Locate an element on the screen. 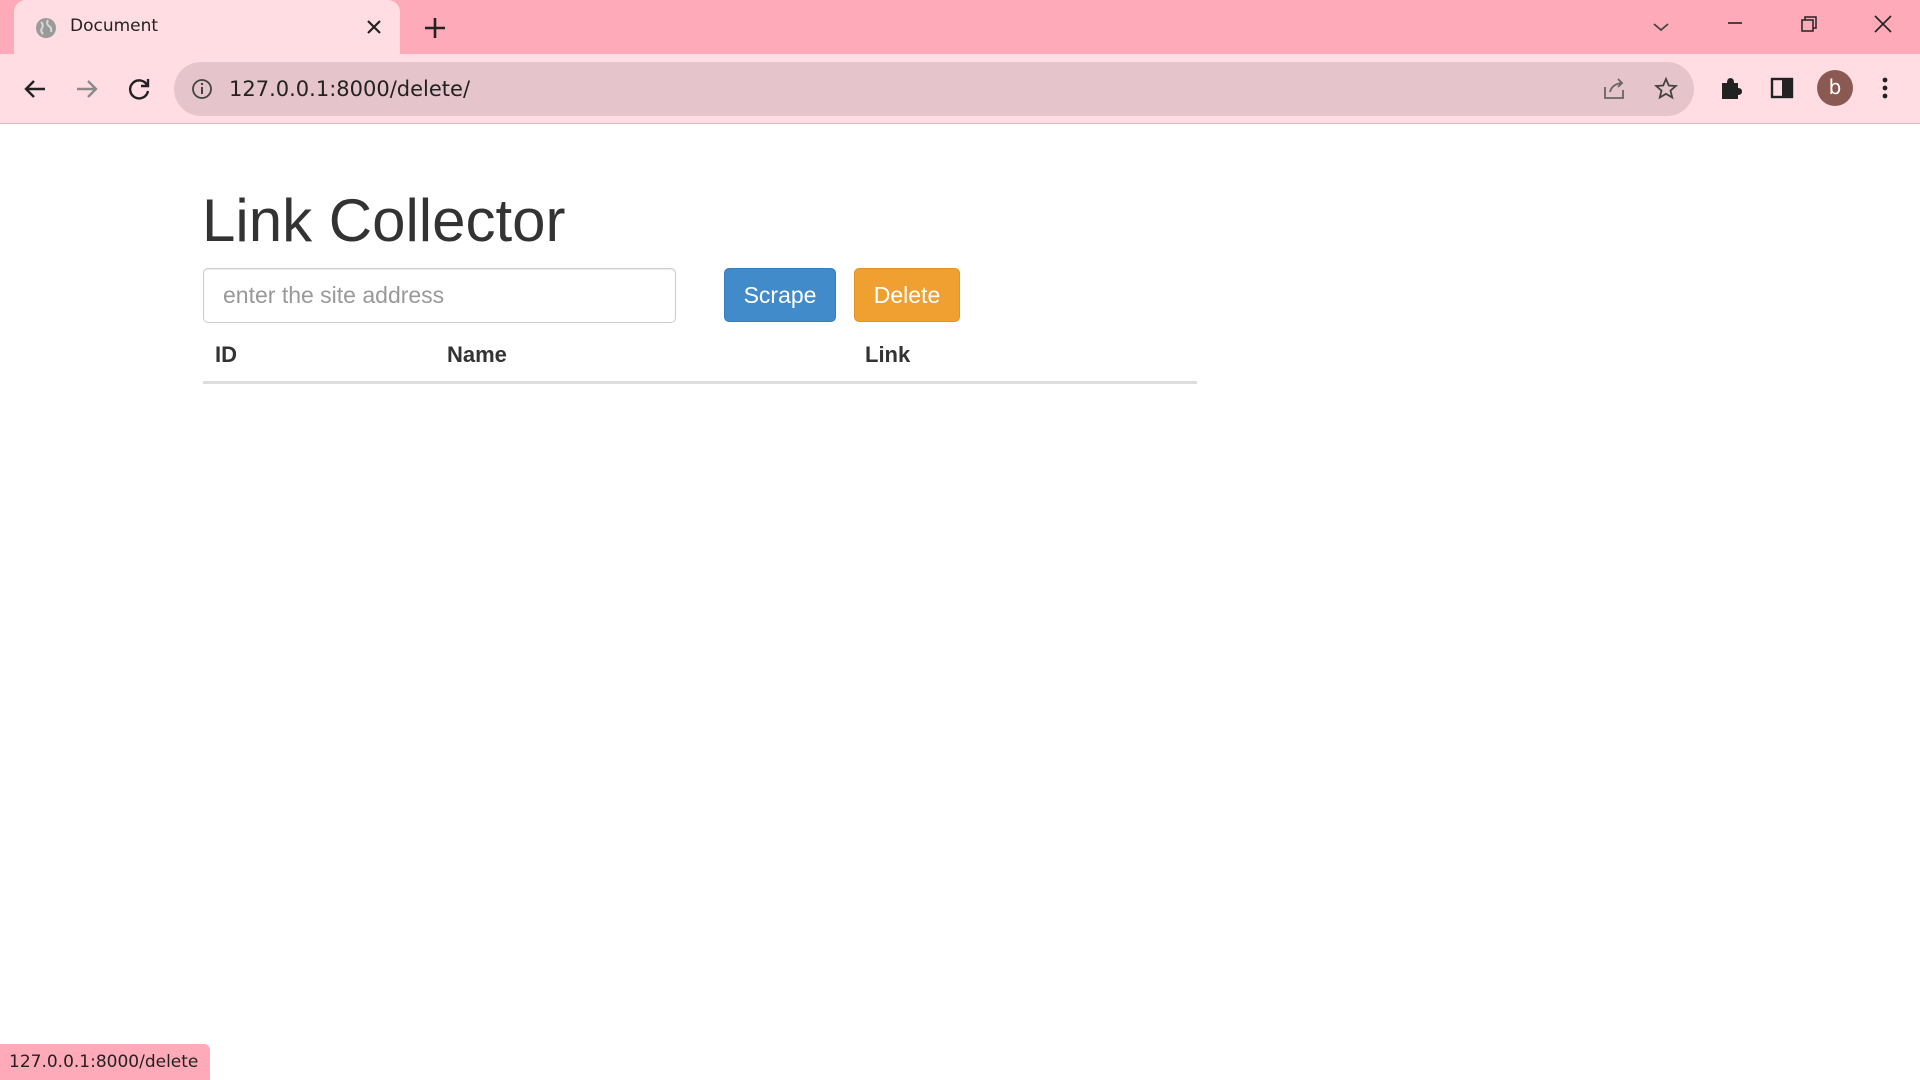  links-table: ID Name Link is located at coordinates (700, 357).